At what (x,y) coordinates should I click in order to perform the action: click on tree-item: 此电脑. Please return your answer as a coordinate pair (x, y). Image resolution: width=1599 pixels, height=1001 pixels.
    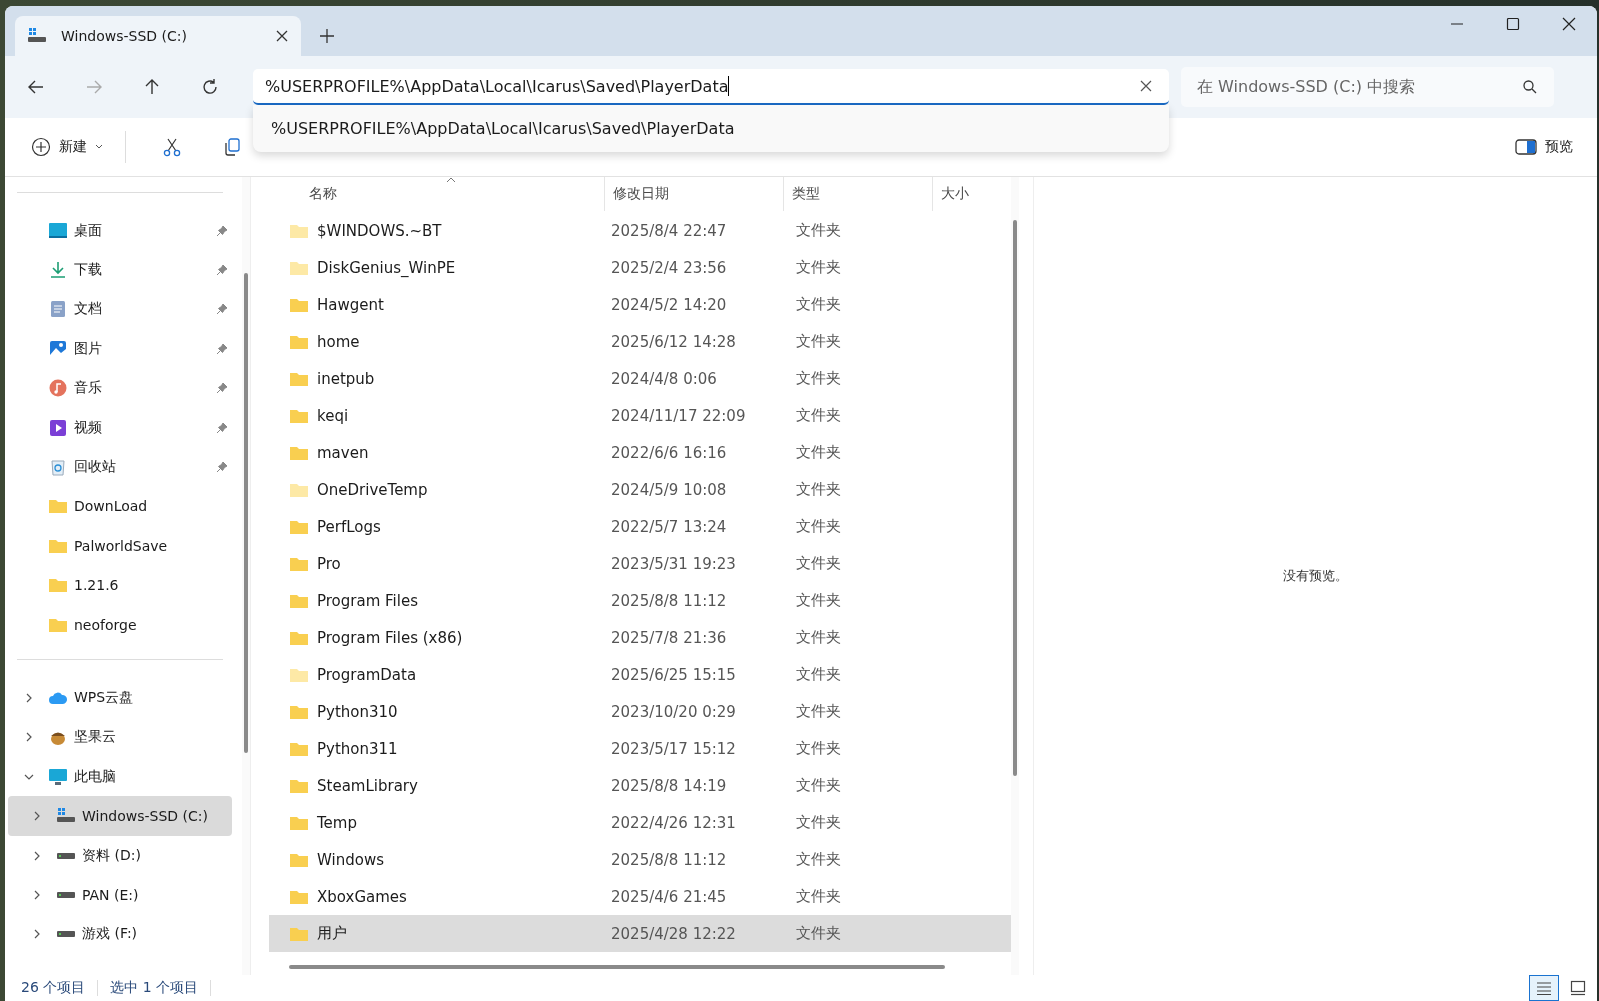
    Looking at the image, I should click on (120, 777).